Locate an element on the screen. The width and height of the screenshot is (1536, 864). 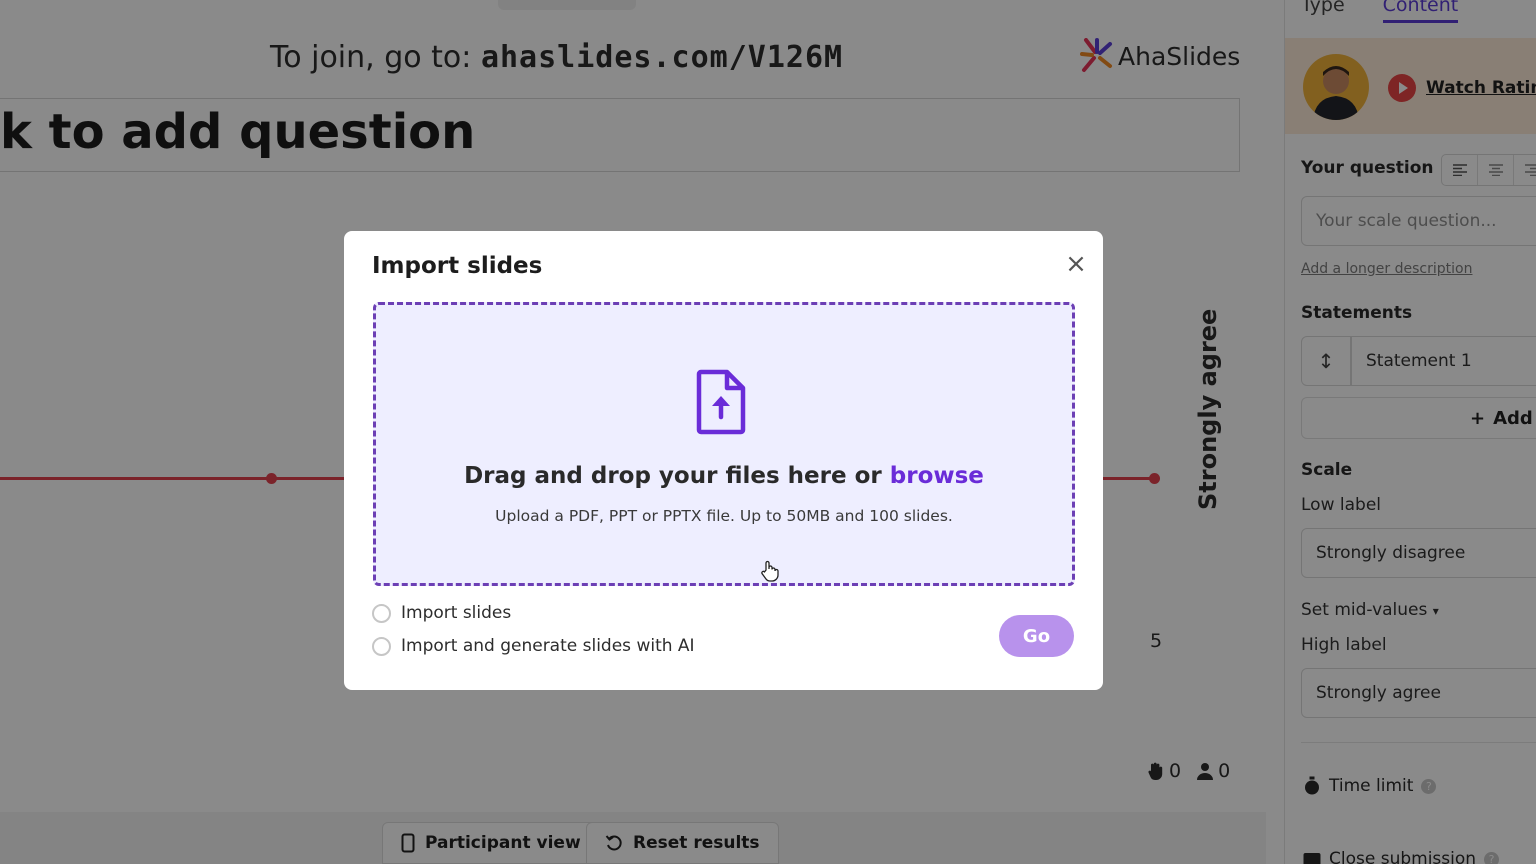
drop-instructions: Drag and drop your files here or browse is located at coordinates (724, 476).